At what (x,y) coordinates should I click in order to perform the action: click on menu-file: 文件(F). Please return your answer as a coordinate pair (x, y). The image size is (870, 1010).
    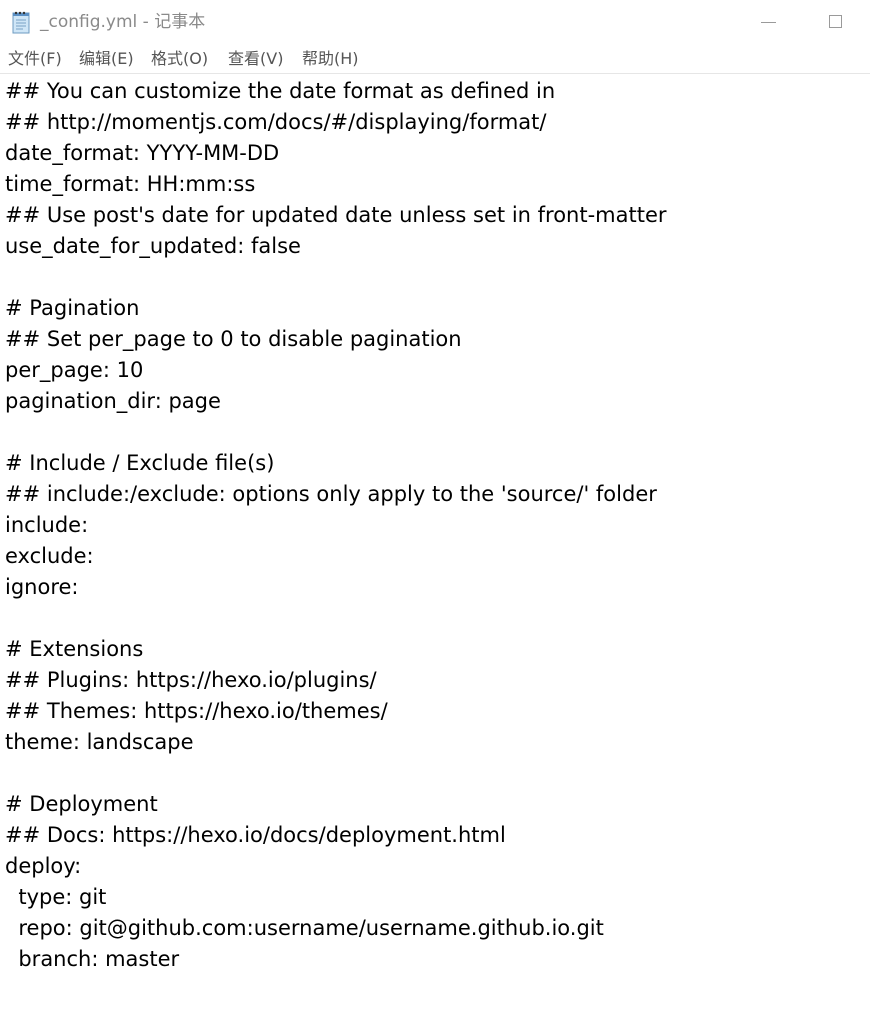
    Looking at the image, I should click on (35, 59).